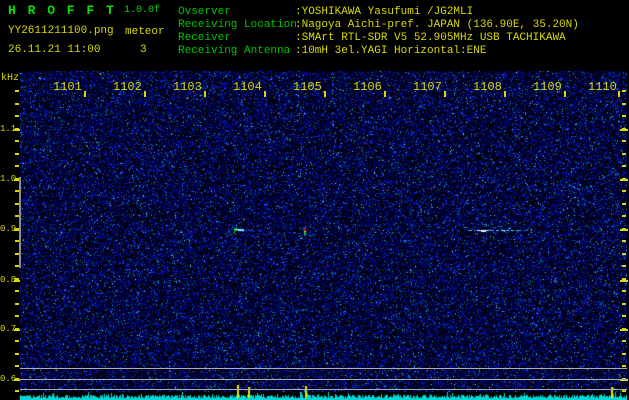 This screenshot has height=400, width=629. Describe the element at coordinates (547, 87) in the screenshot. I see `time-tick-label-1109: 1109` at that location.